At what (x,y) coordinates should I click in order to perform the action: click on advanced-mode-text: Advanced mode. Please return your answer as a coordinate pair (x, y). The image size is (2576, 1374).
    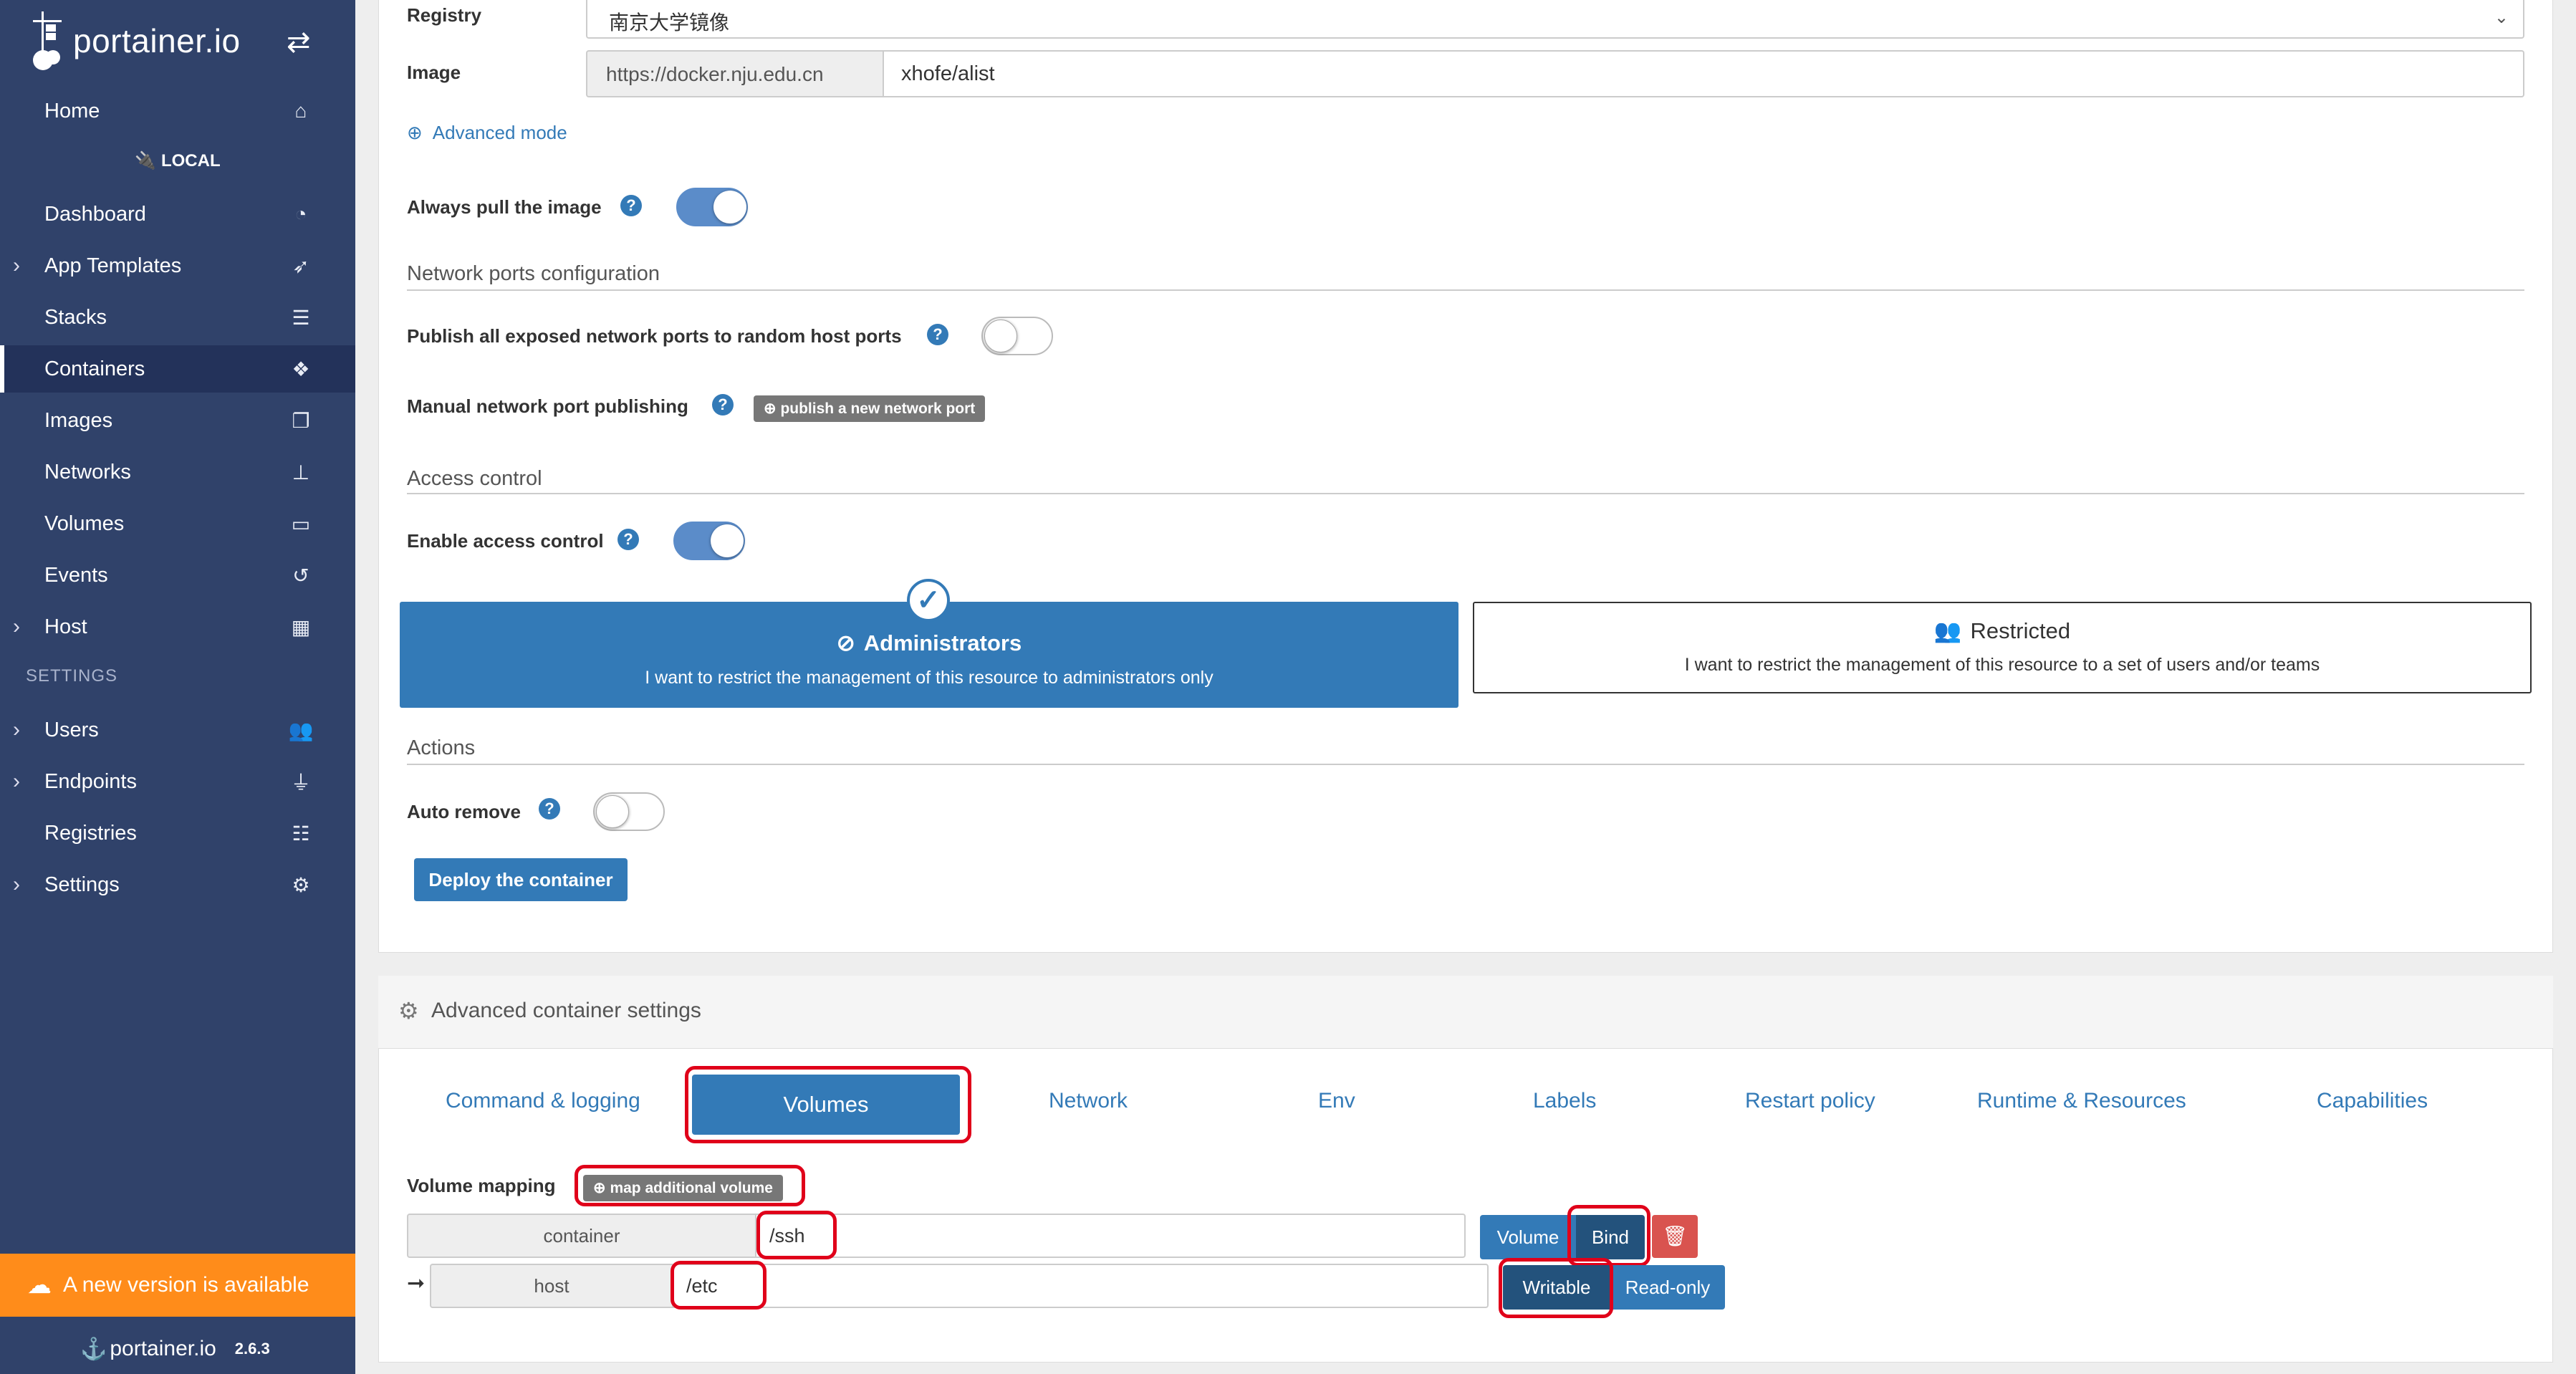
    Looking at the image, I should click on (500, 132).